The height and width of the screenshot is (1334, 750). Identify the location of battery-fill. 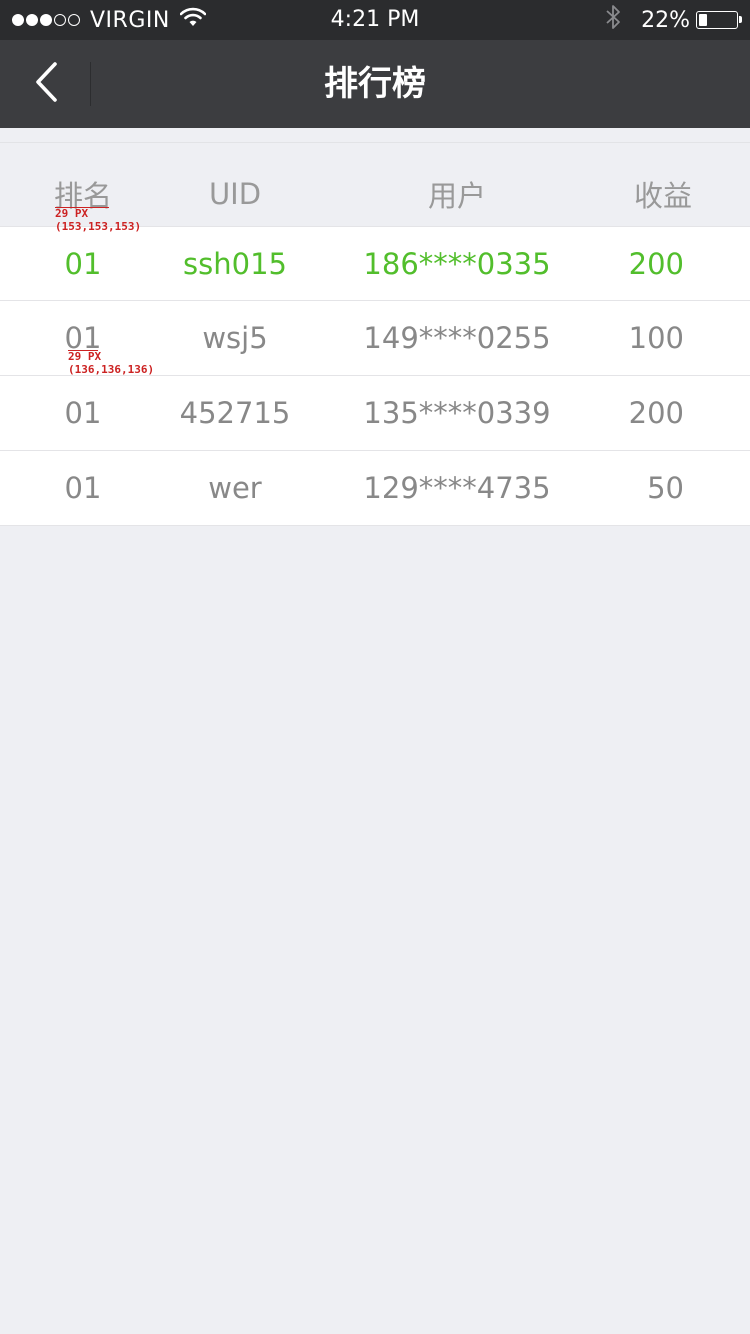
(703, 20).